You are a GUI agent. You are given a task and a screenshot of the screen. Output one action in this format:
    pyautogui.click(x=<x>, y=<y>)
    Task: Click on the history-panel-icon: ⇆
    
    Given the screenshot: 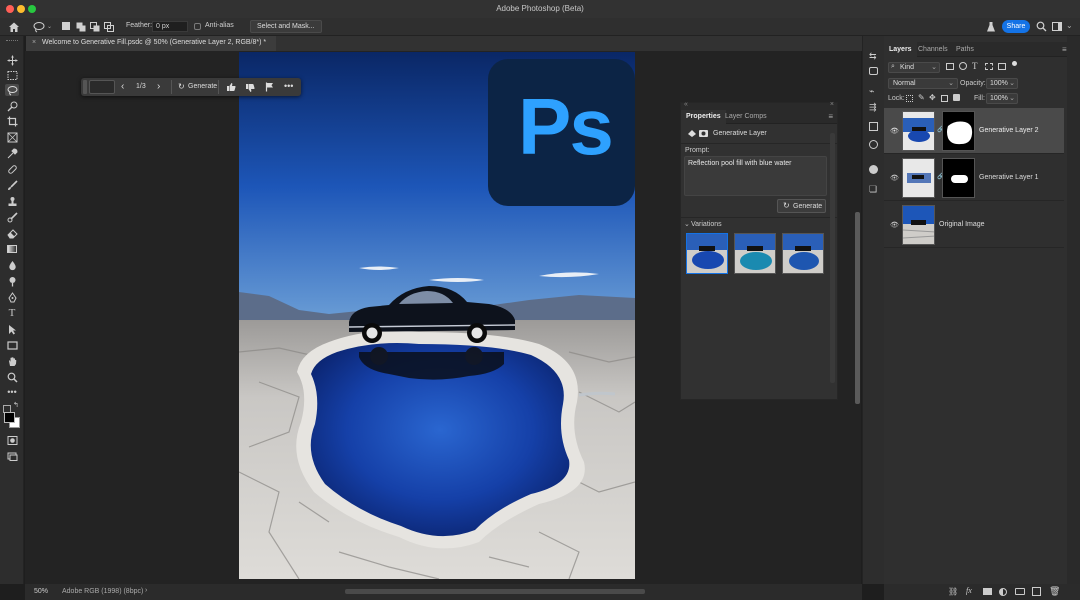 What is the action you would take?
    pyautogui.click(x=873, y=56)
    